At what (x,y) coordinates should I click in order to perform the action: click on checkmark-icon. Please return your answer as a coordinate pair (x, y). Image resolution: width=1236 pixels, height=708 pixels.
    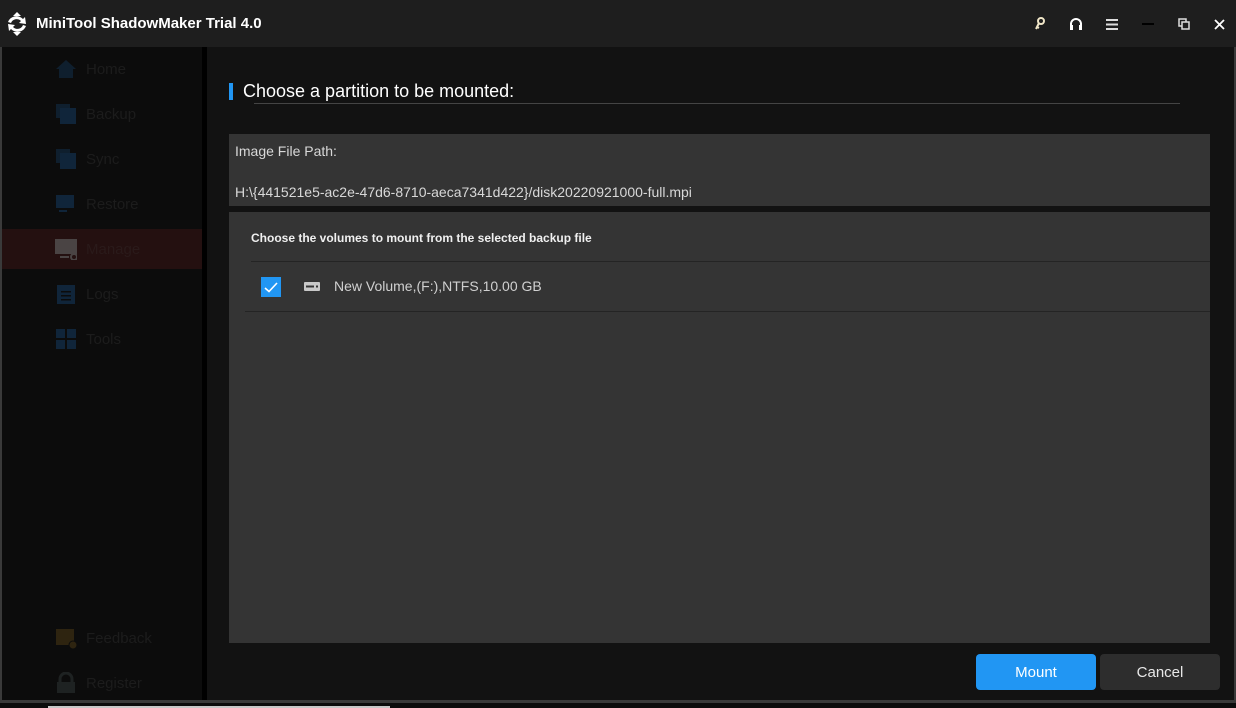
    Looking at the image, I should click on (271, 287).